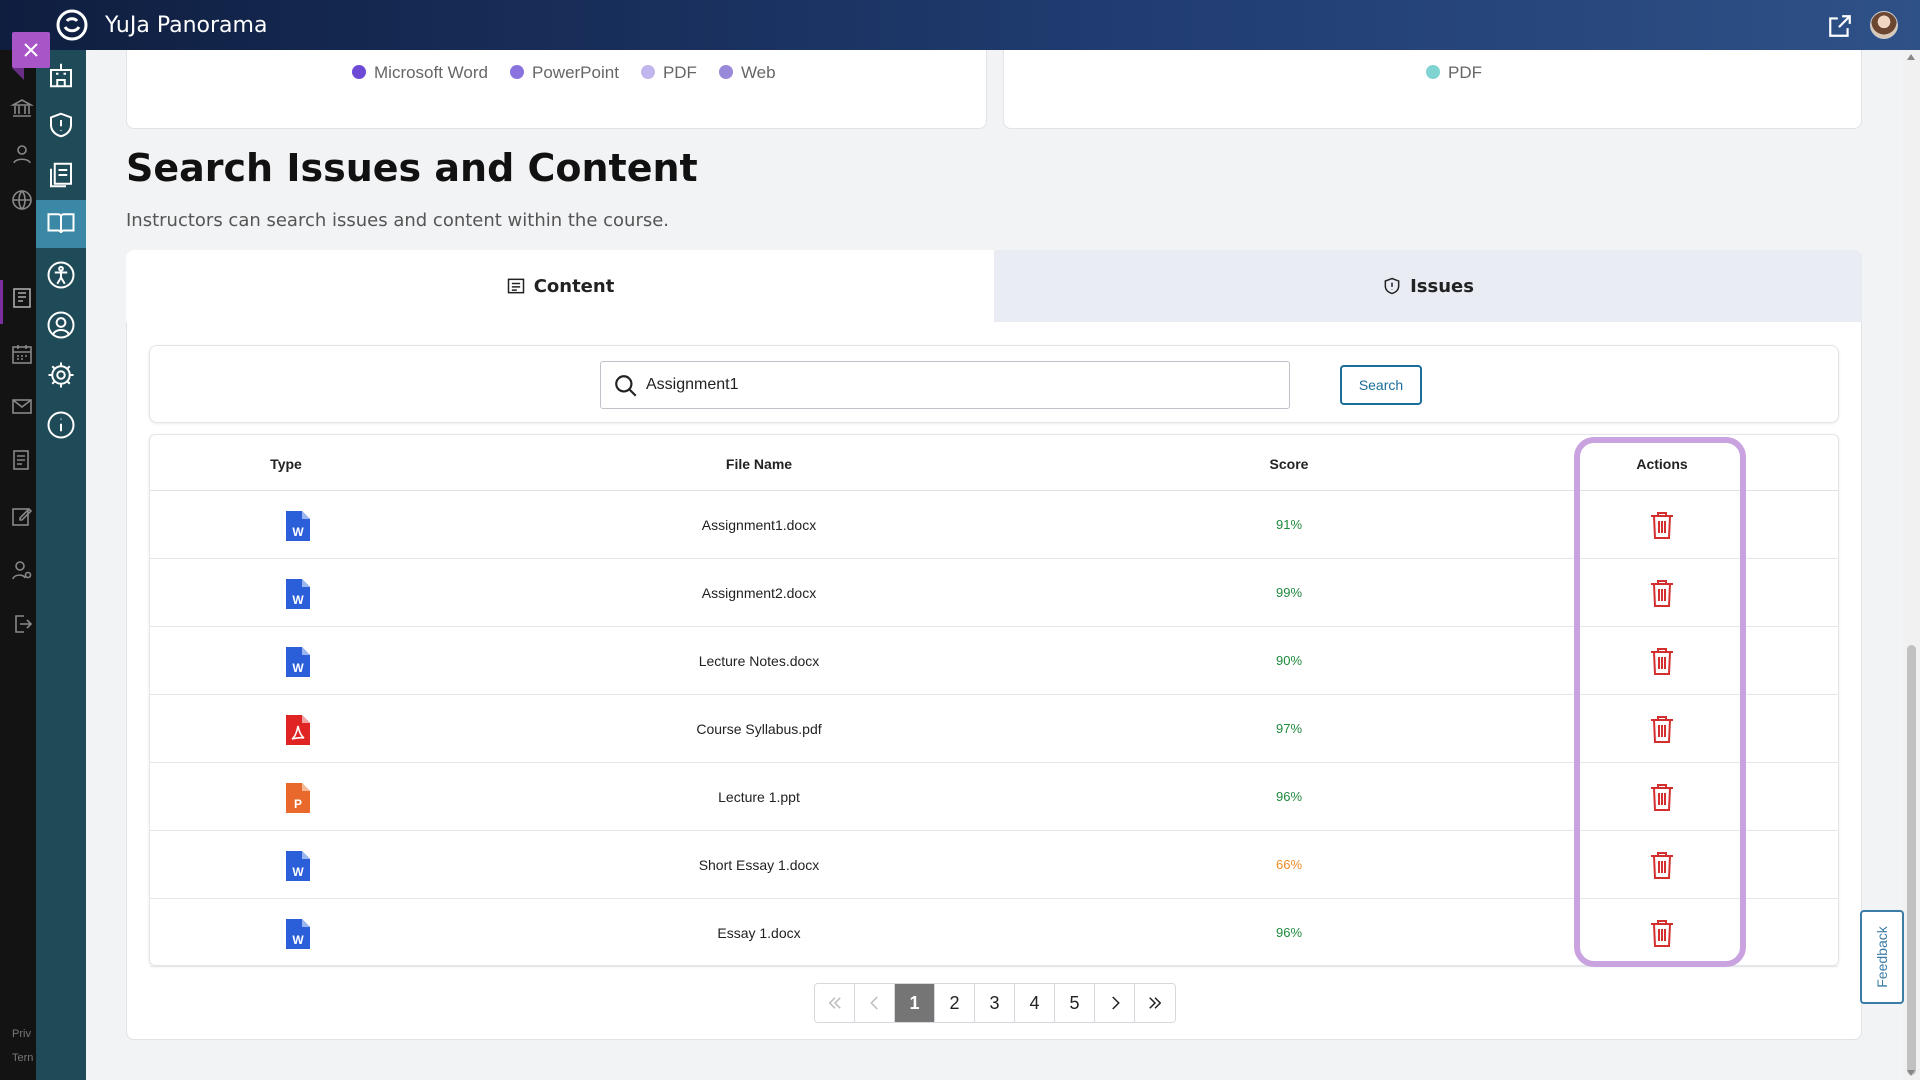 The height and width of the screenshot is (1080, 1920). Describe the element at coordinates (61, 425) in the screenshot. I see `info-icon` at that location.